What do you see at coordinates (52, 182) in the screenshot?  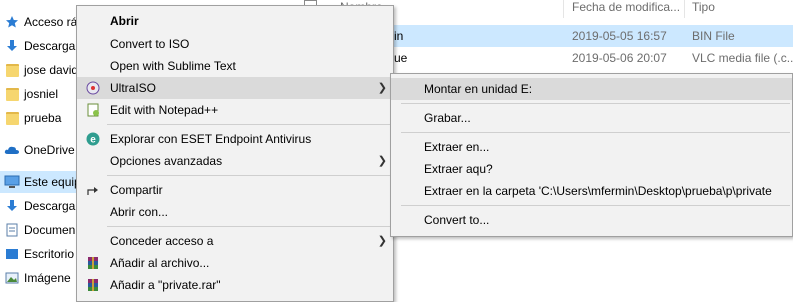 I see `nav-item-label: Este equip` at bounding box center [52, 182].